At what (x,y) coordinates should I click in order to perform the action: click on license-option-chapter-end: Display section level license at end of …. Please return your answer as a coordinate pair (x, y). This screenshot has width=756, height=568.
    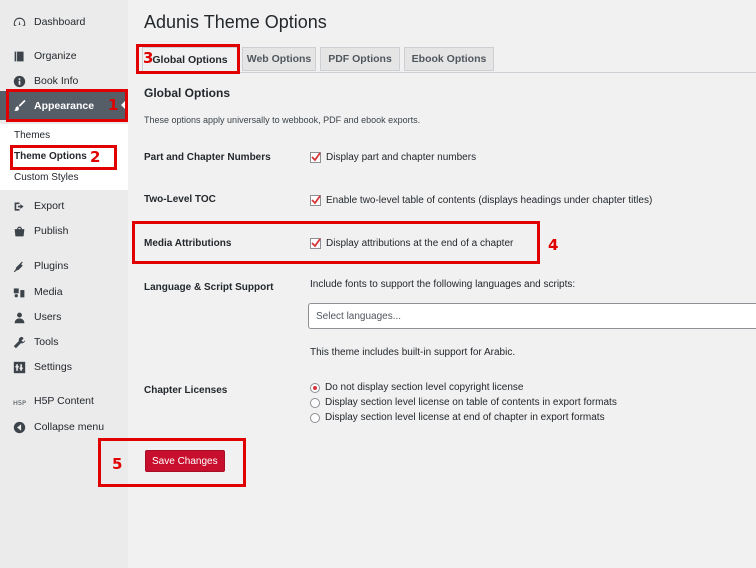
    Looking at the image, I should click on (457, 417).